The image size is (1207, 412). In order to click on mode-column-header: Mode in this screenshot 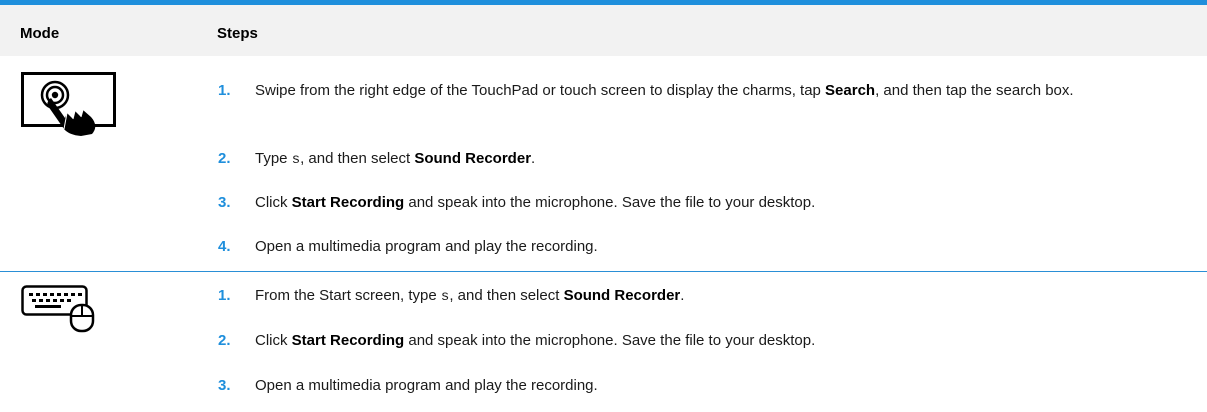, I will do `click(40, 33)`.